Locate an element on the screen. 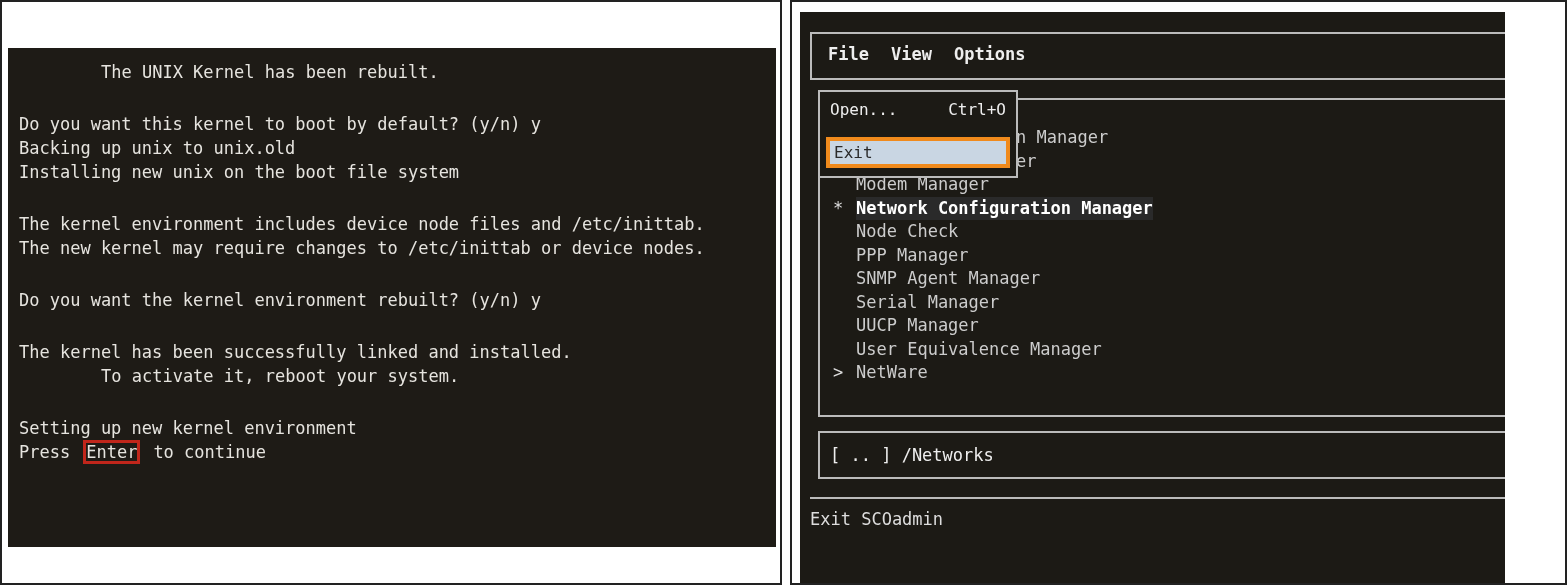 The height and width of the screenshot is (585, 1567). path-text: [ .. ] /Networks is located at coordinates (912, 454).